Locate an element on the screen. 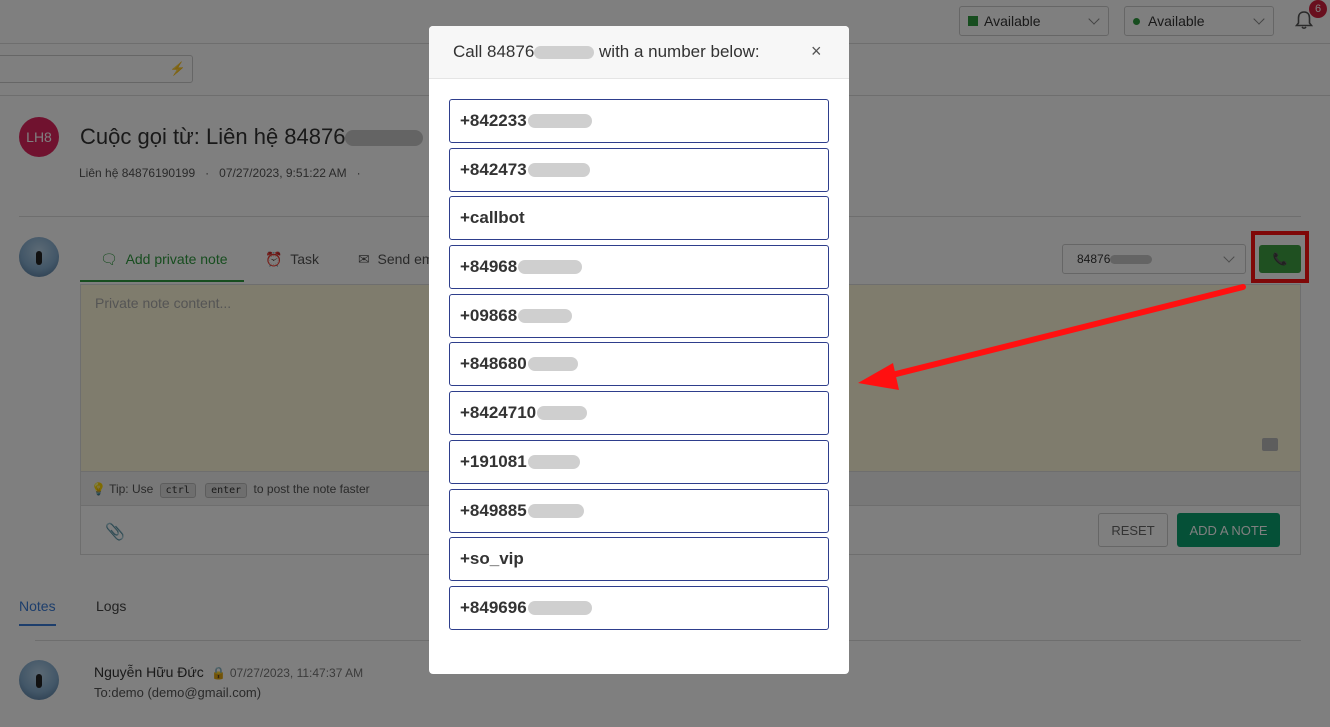 Image resolution: width=1330 pixels, height=727 pixels. phone-number-label: +849696 is located at coordinates (493, 607).